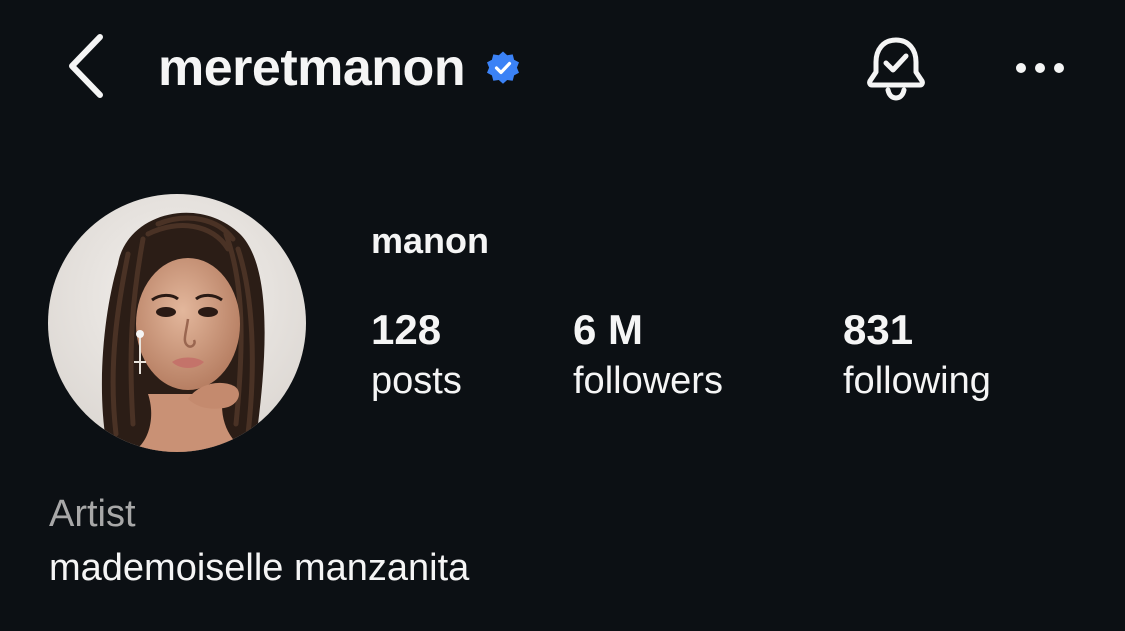  I want to click on following-label: following, so click(917, 381).